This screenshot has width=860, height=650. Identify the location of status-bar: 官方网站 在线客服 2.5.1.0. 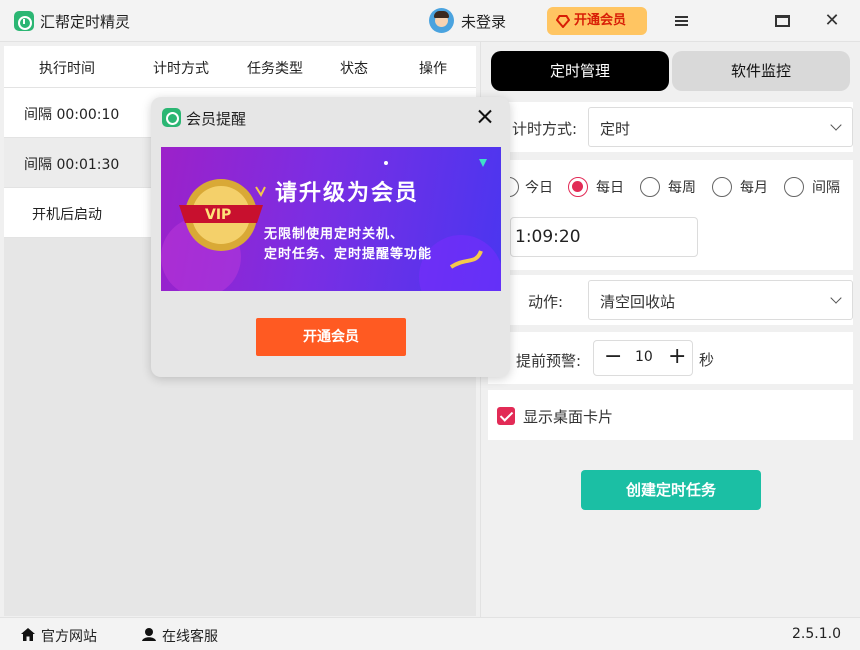
(430, 633).